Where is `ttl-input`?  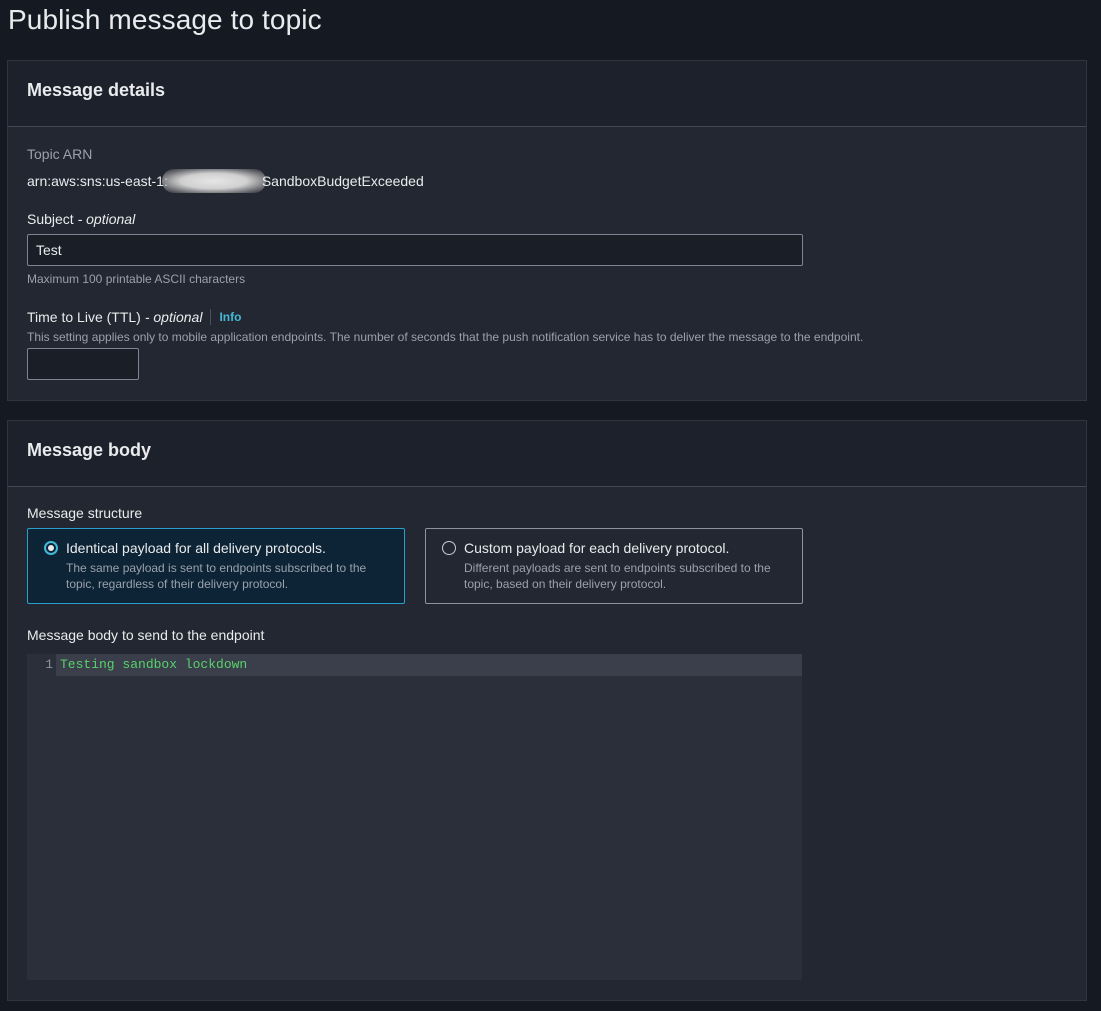 ttl-input is located at coordinates (83, 364).